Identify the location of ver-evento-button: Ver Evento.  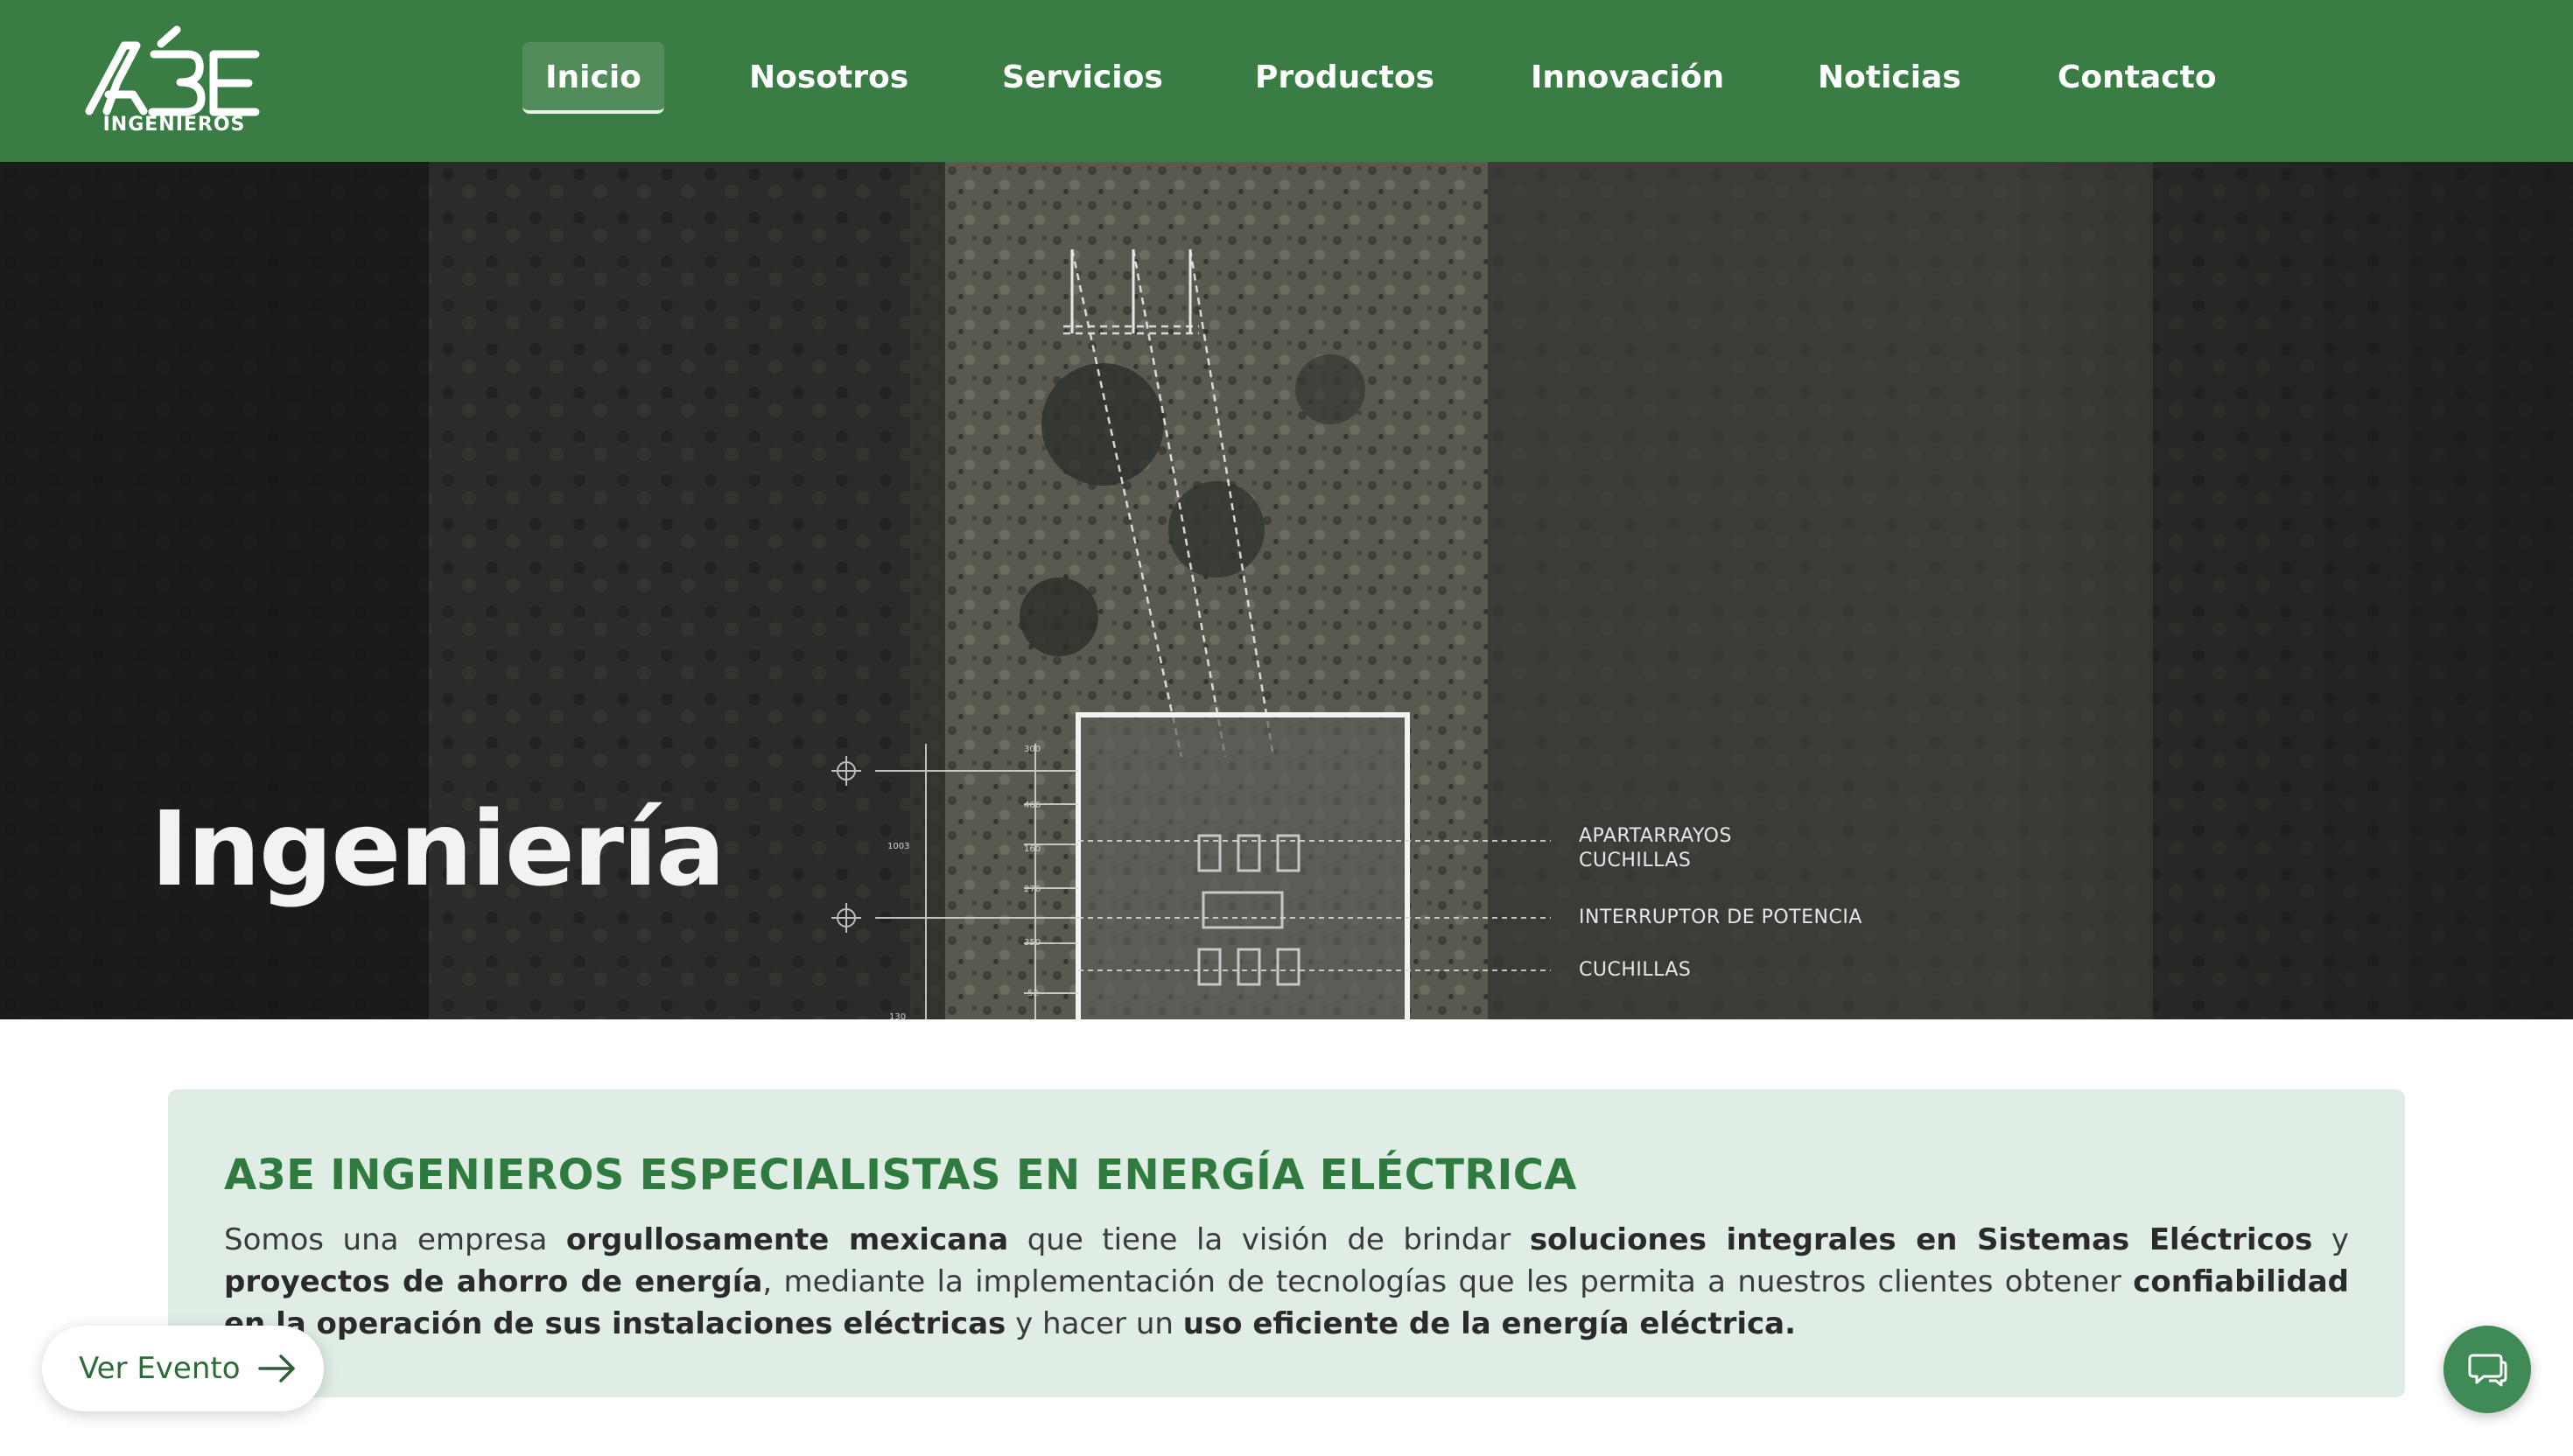
(183, 1368).